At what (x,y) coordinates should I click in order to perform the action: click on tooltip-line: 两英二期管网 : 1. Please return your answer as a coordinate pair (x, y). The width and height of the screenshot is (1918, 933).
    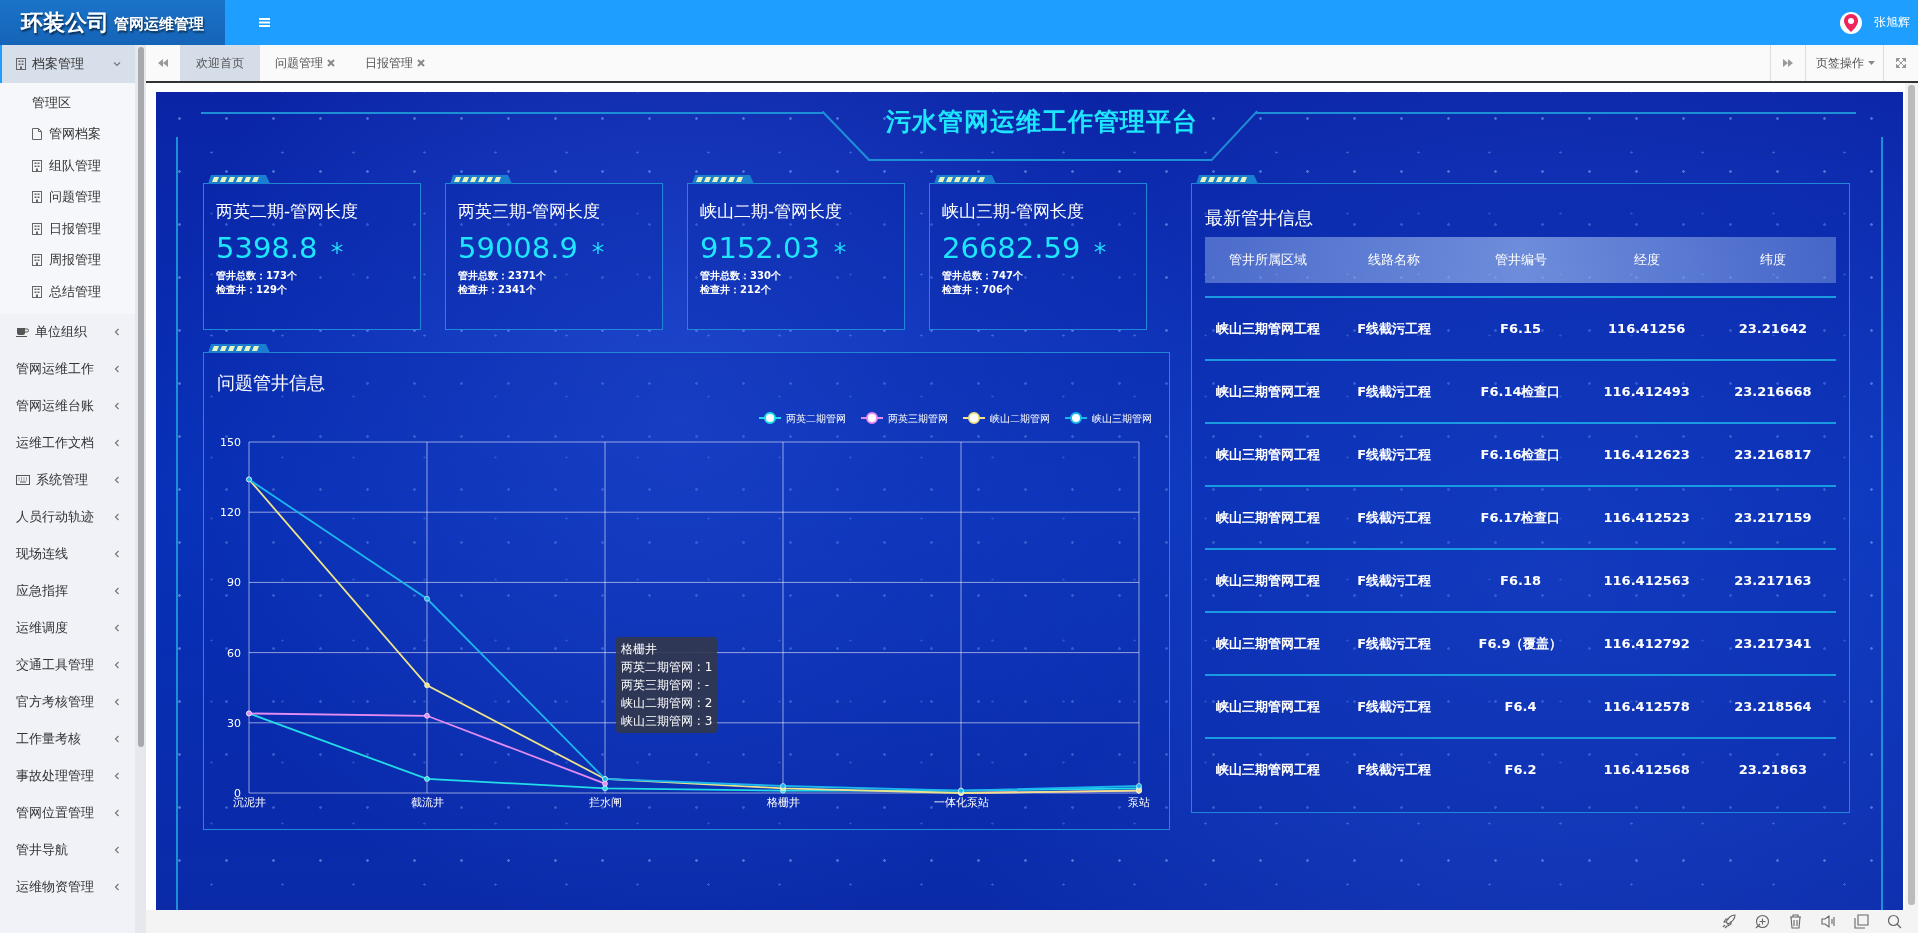
    Looking at the image, I should click on (667, 667).